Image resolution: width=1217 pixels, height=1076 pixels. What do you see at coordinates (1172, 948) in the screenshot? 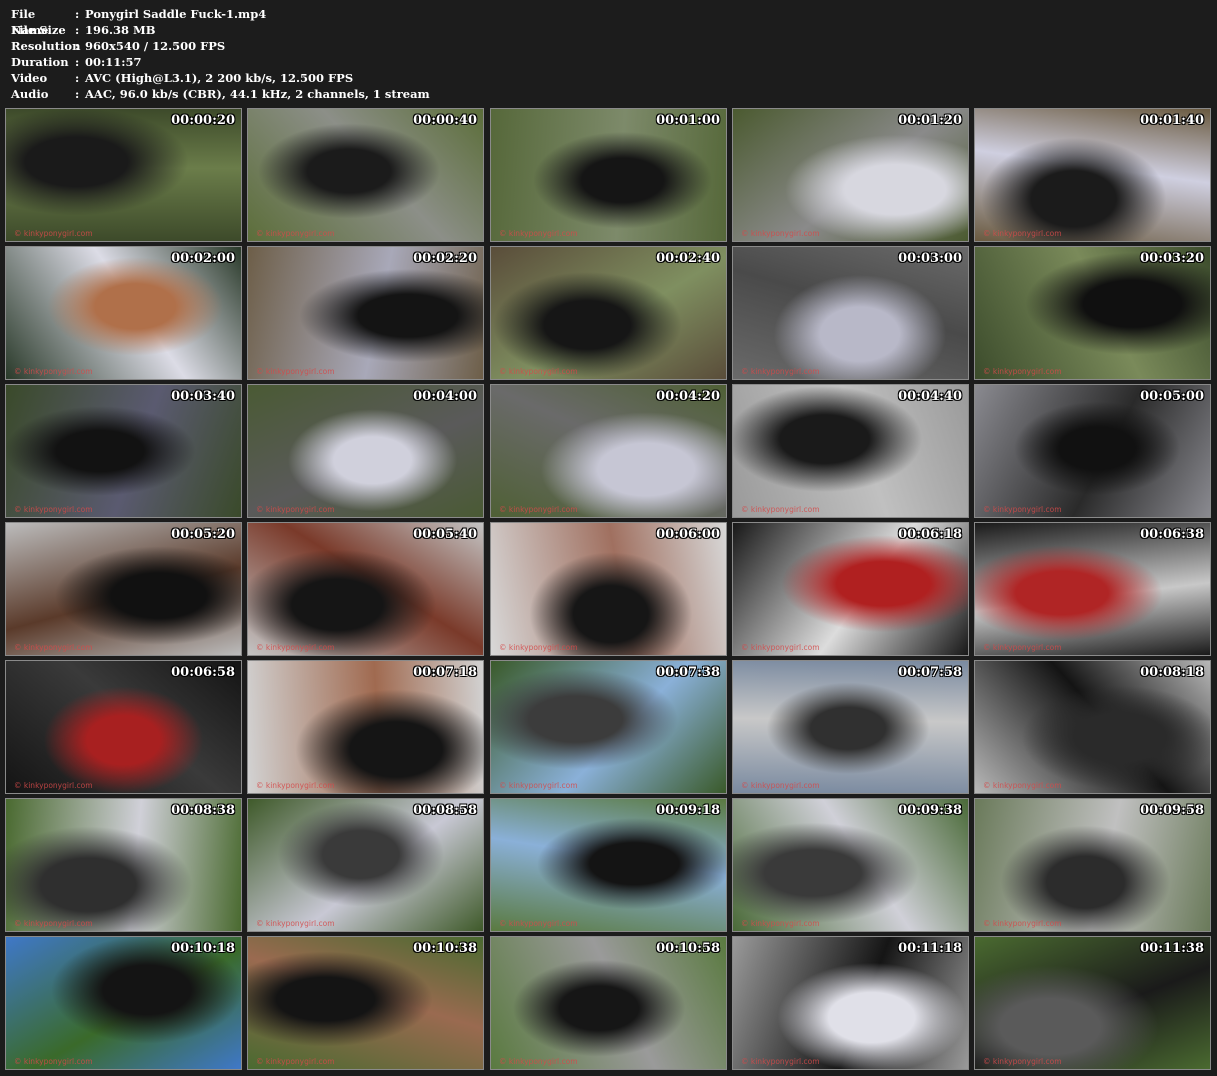
I see `thumbnail-timestamp: 00:11:38` at bounding box center [1172, 948].